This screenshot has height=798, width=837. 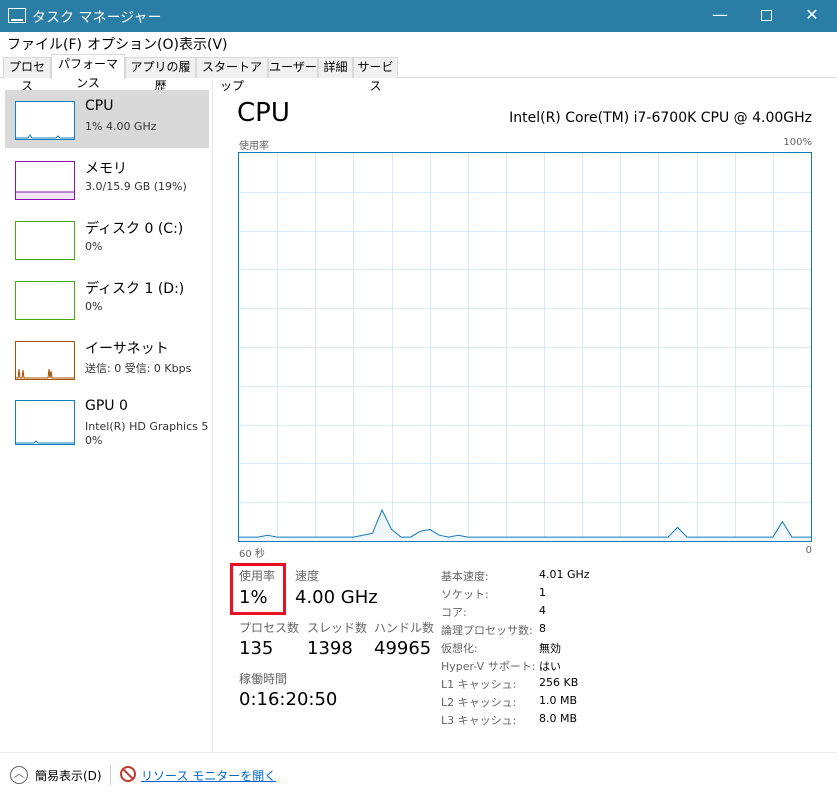 I want to click on processes-label: プロセス数, so click(x=269, y=628).